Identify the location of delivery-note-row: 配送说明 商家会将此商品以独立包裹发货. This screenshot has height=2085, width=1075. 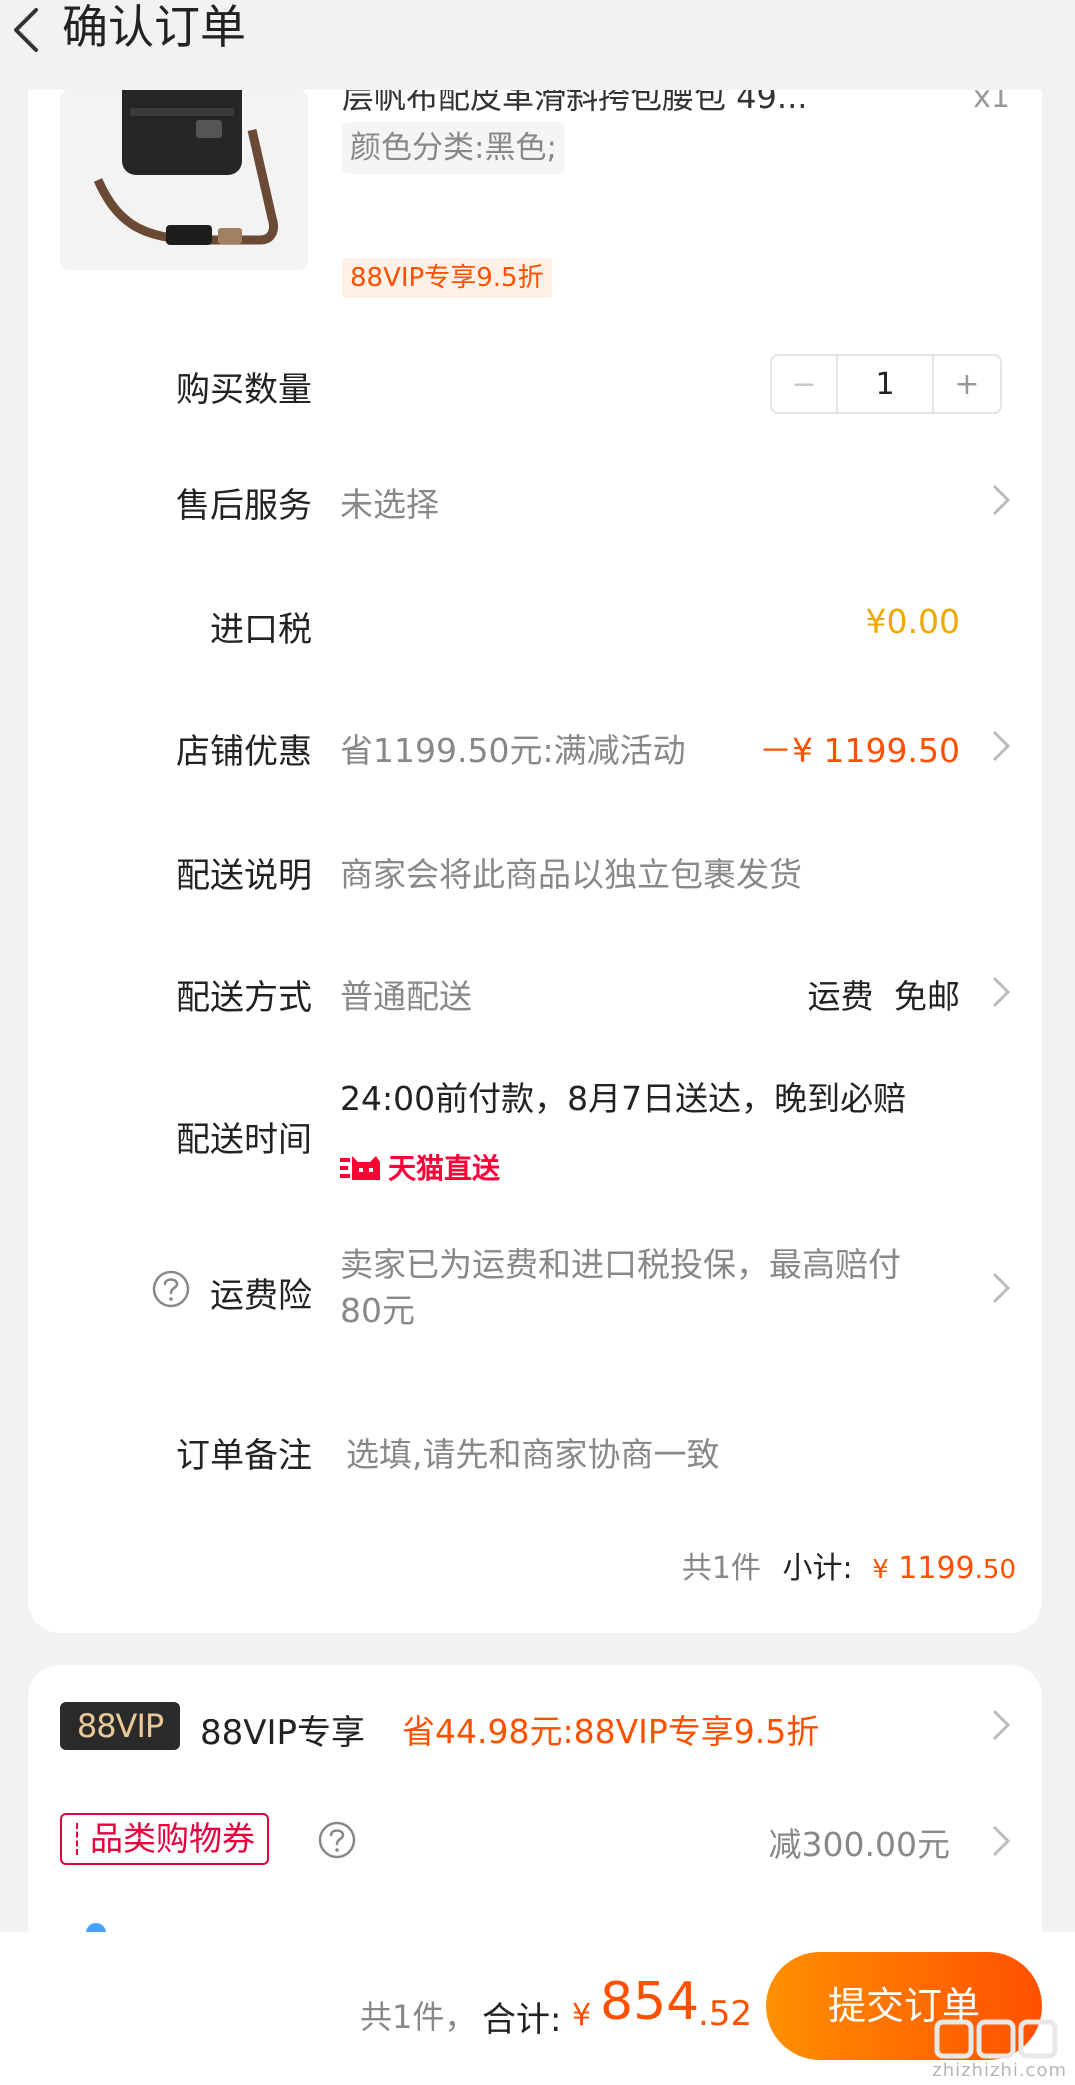
(535, 870).